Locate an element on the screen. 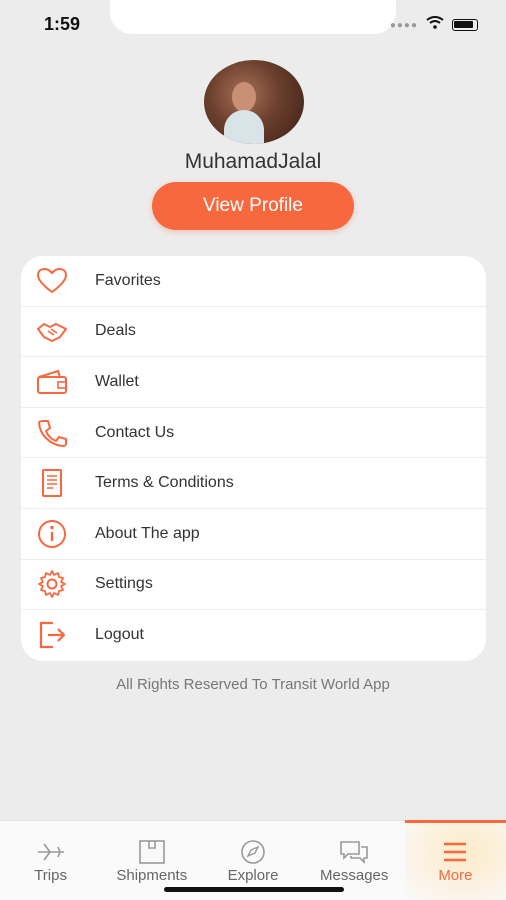 This screenshot has height=900, width=506. notch is located at coordinates (253, 17).